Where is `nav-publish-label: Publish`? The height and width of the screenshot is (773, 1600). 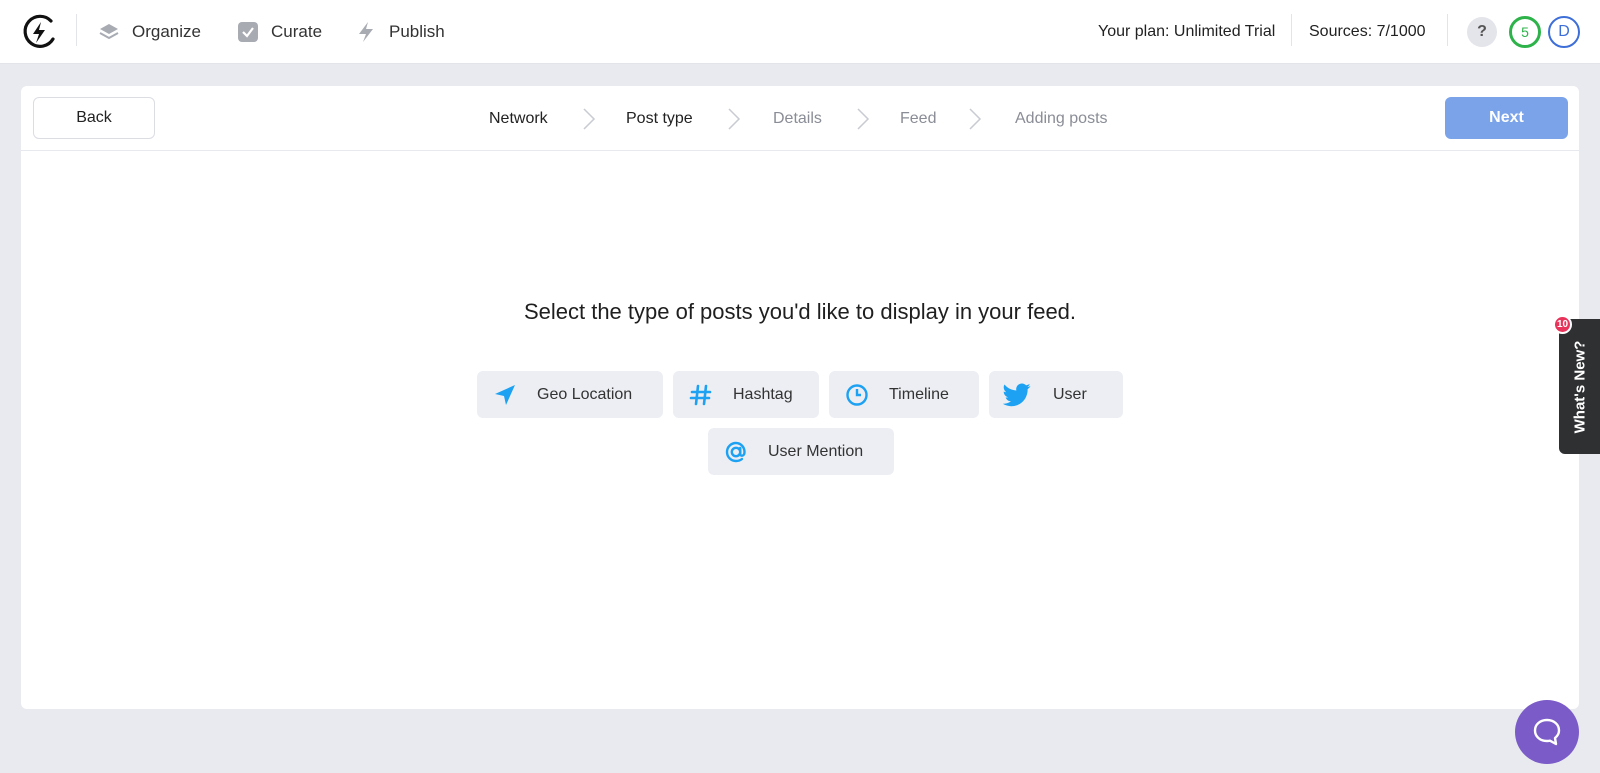 nav-publish-label: Publish is located at coordinates (417, 31).